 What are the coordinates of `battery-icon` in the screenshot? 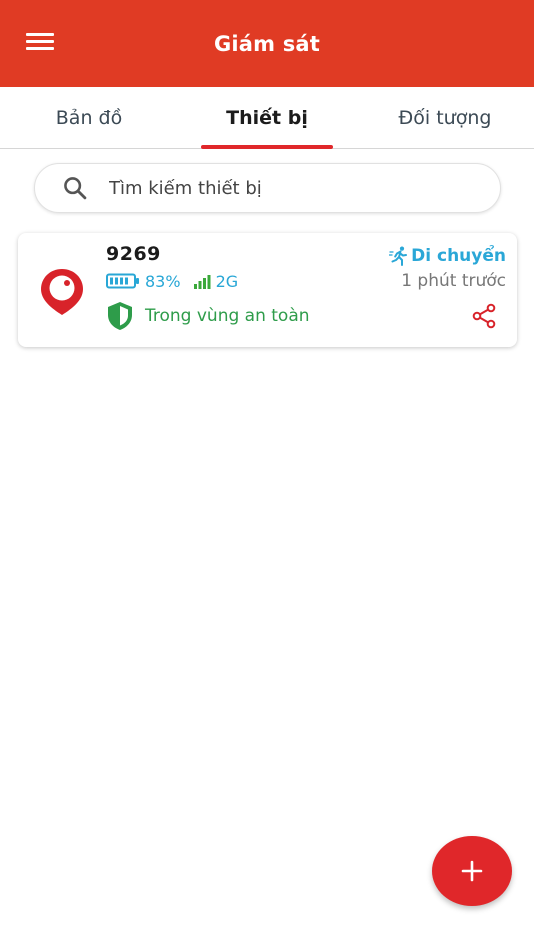 It's located at (122, 281).